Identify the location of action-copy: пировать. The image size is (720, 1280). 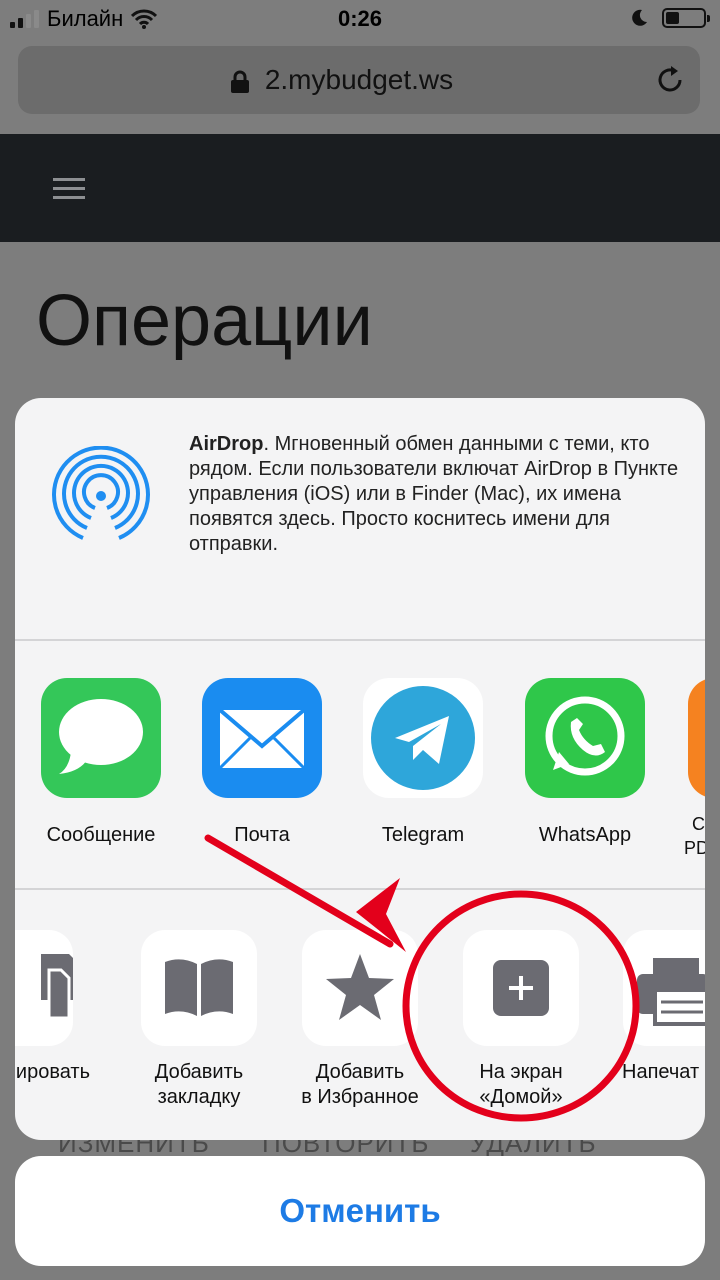
(55, 1007).